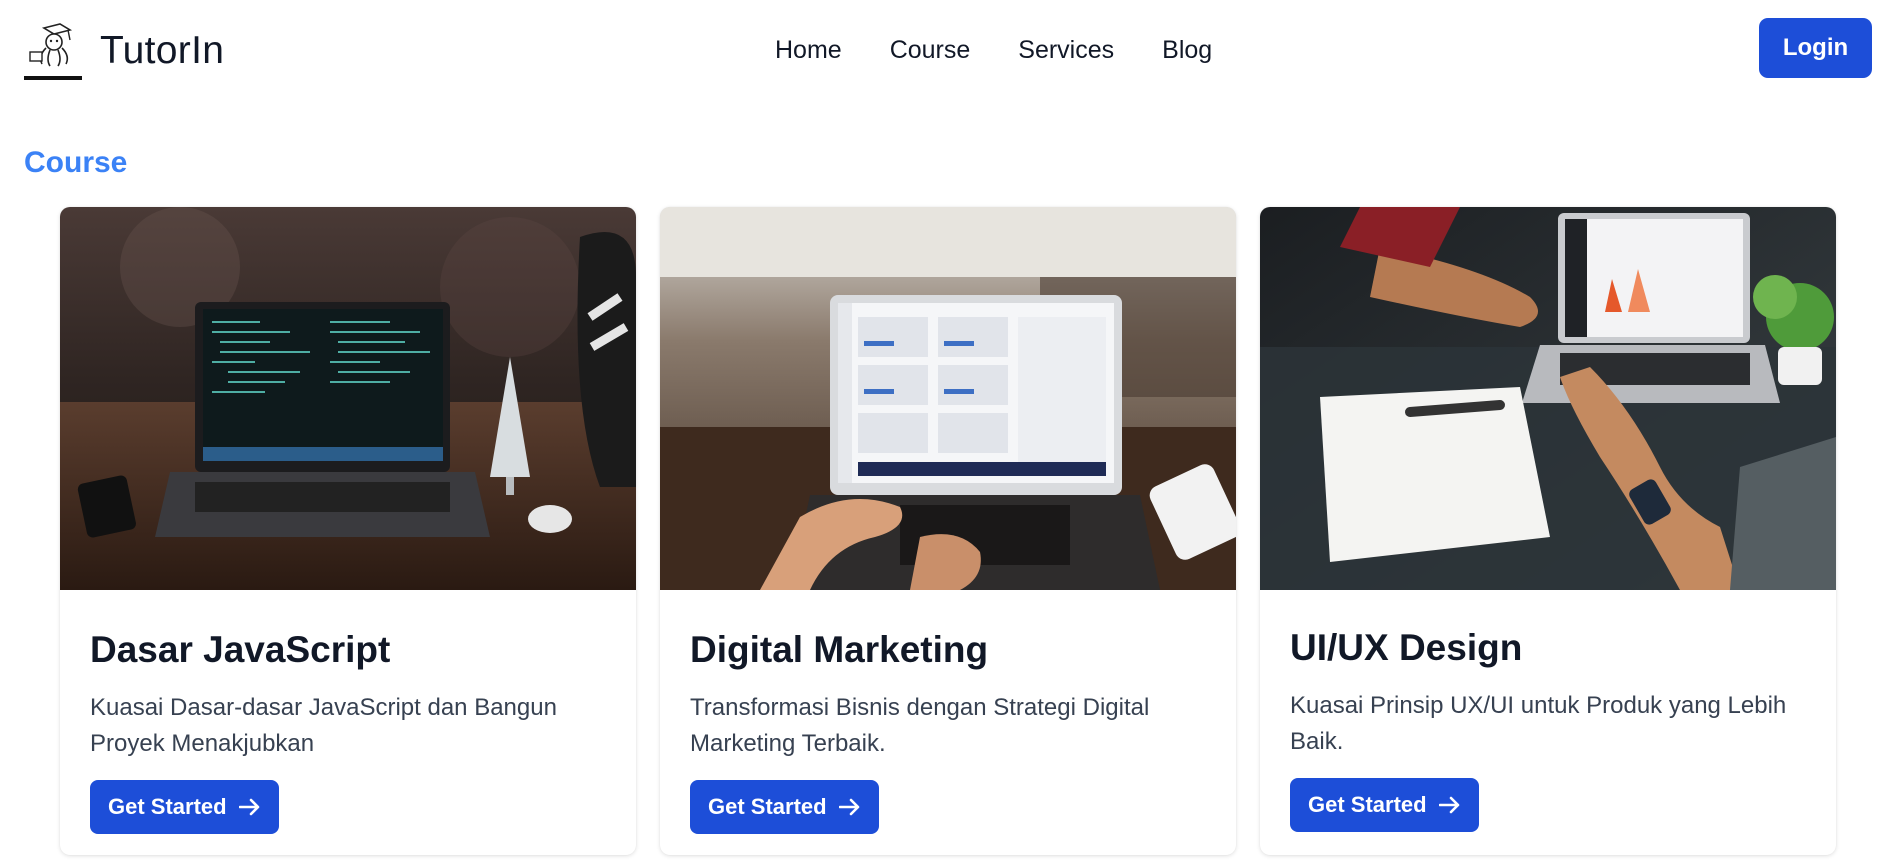 The image size is (1891, 861). I want to click on brand: TutorIn, so click(124, 51).